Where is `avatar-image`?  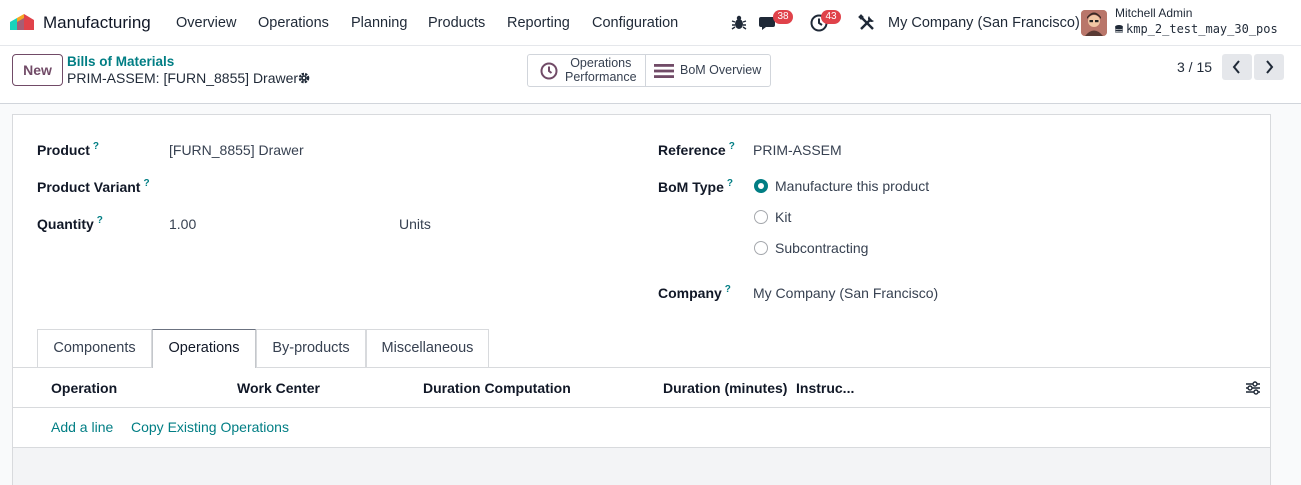
avatar-image is located at coordinates (1094, 23).